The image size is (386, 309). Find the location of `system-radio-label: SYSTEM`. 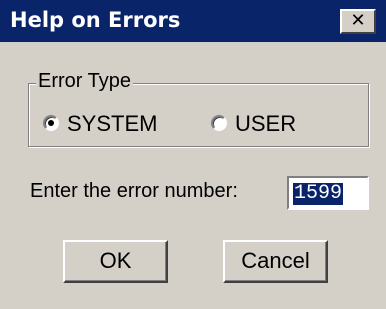

system-radio-label: SYSTEM is located at coordinates (112, 124).